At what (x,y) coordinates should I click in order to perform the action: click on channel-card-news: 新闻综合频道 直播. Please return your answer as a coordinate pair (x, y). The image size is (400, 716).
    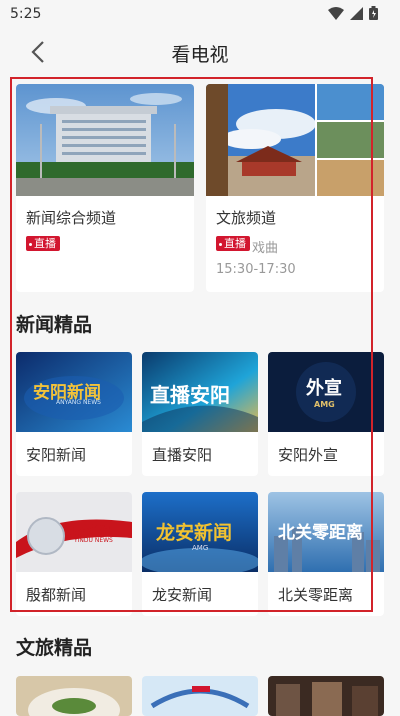
    Looking at the image, I should click on (105, 188).